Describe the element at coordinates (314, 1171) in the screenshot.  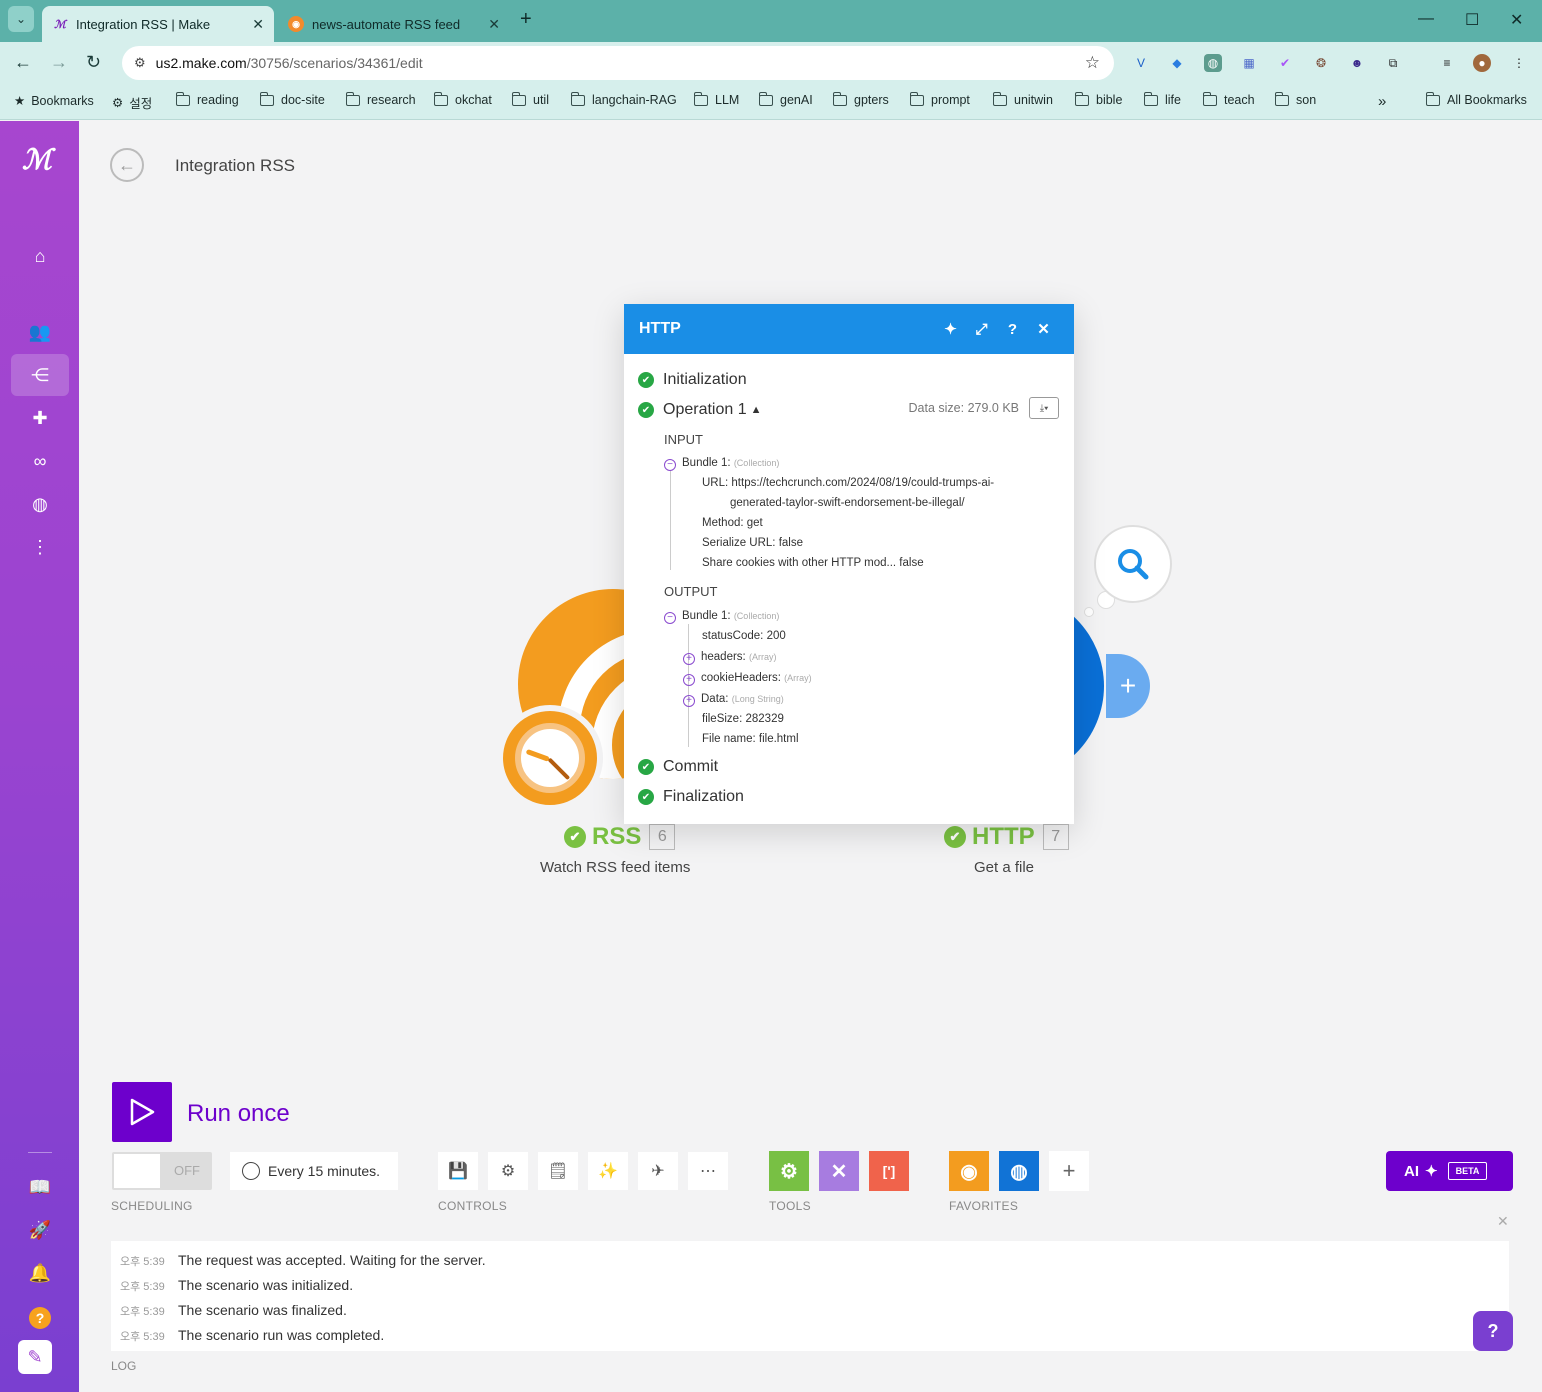
I see `schedule-settings-button: Every 15 minutes.` at that location.